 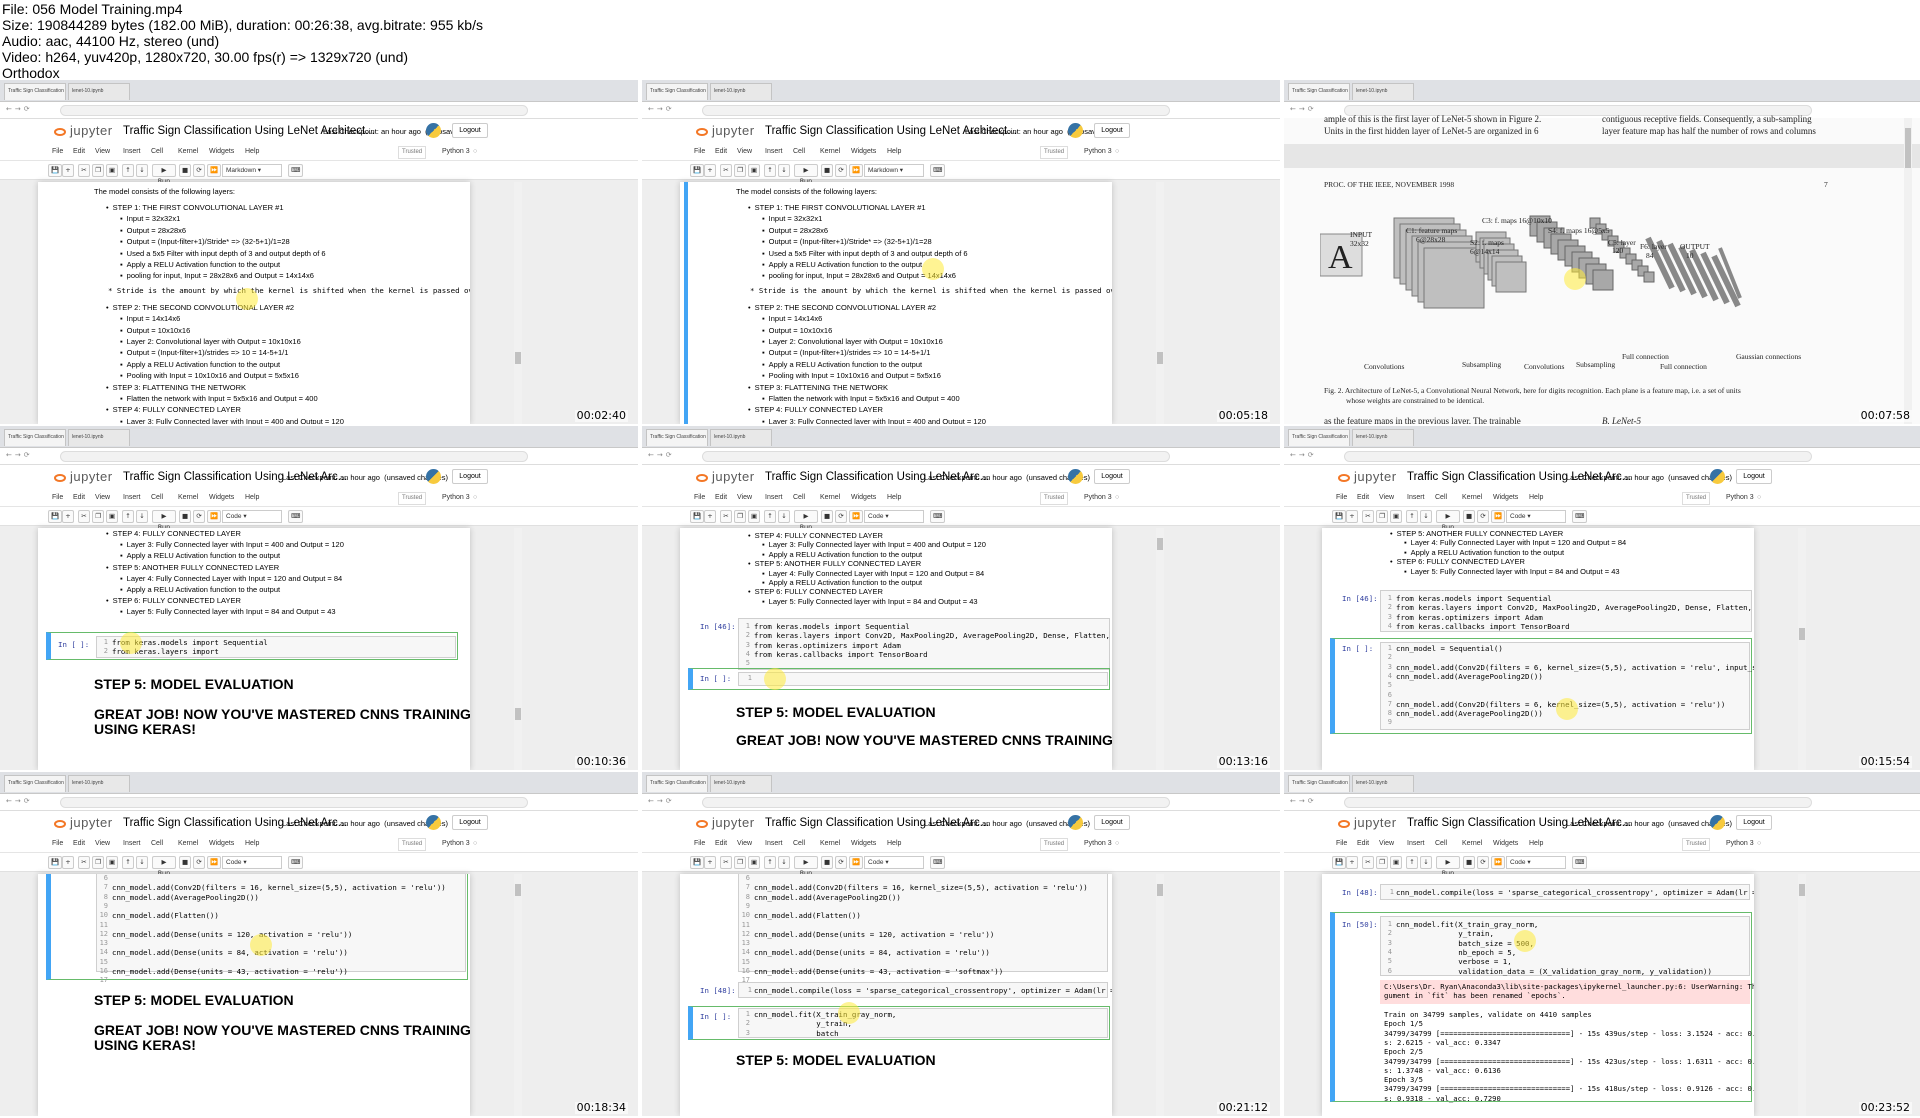 What do you see at coordinates (825, 1014) in the screenshot?
I see `code-line: cnn_model.fit(X_train_gray_norm,` at bounding box center [825, 1014].